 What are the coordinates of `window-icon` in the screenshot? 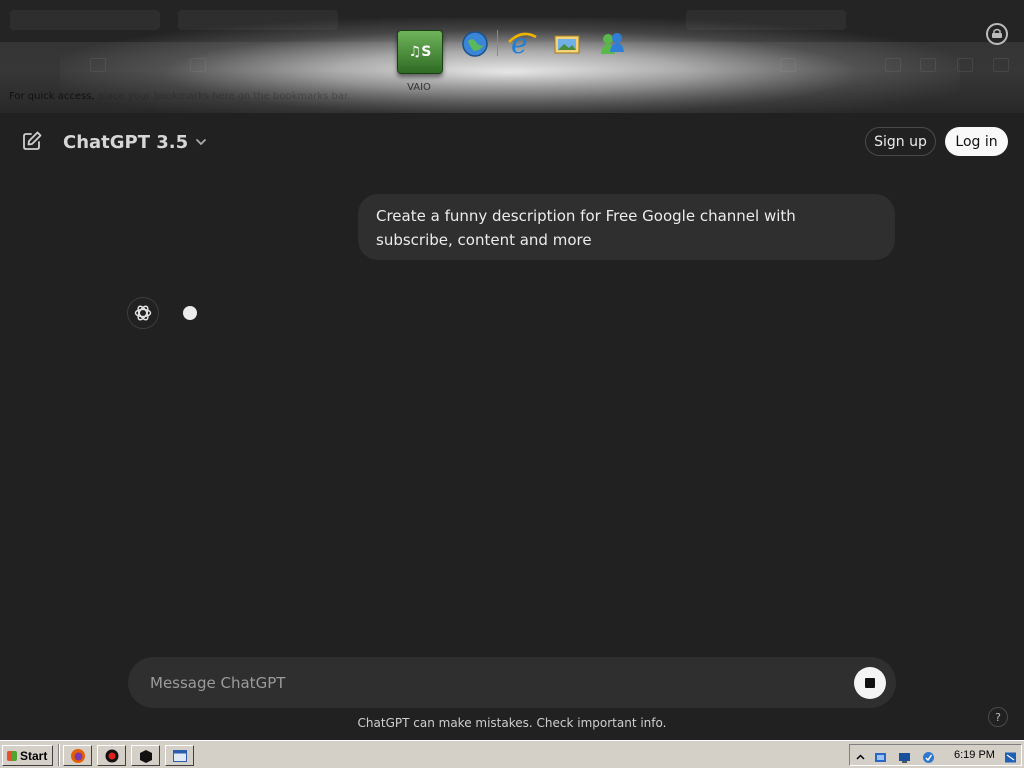 It's located at (179, 755).